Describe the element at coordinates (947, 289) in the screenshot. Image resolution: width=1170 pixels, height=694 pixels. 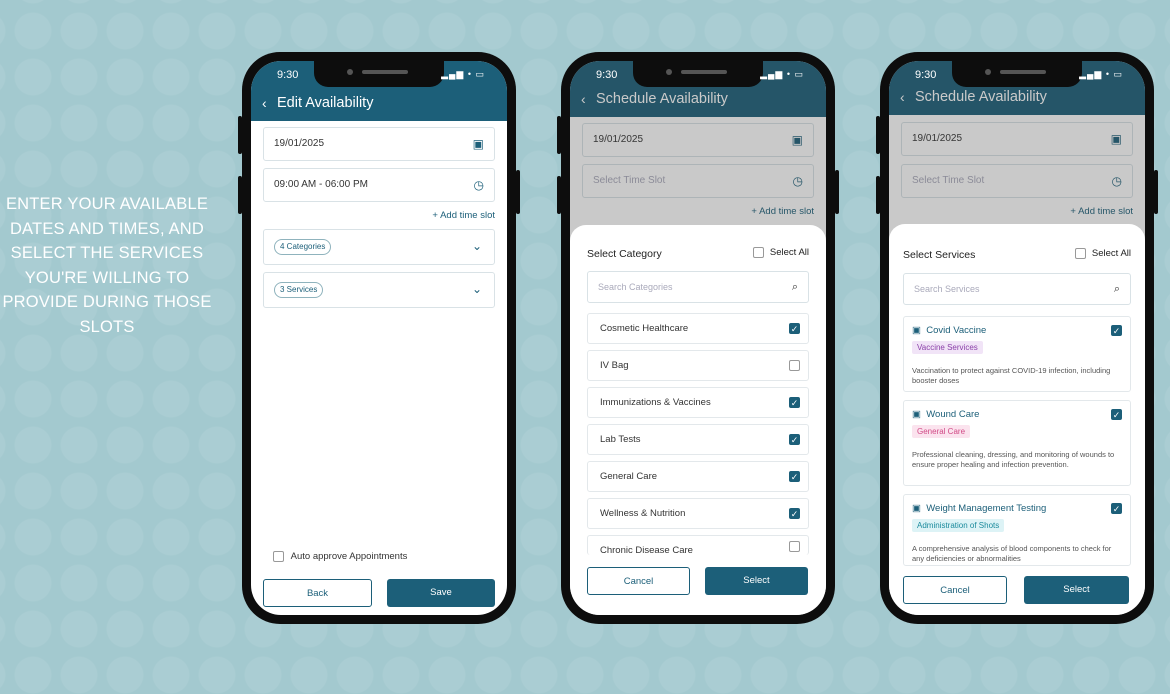
I see `search-placeholder: Search Services` at that location.